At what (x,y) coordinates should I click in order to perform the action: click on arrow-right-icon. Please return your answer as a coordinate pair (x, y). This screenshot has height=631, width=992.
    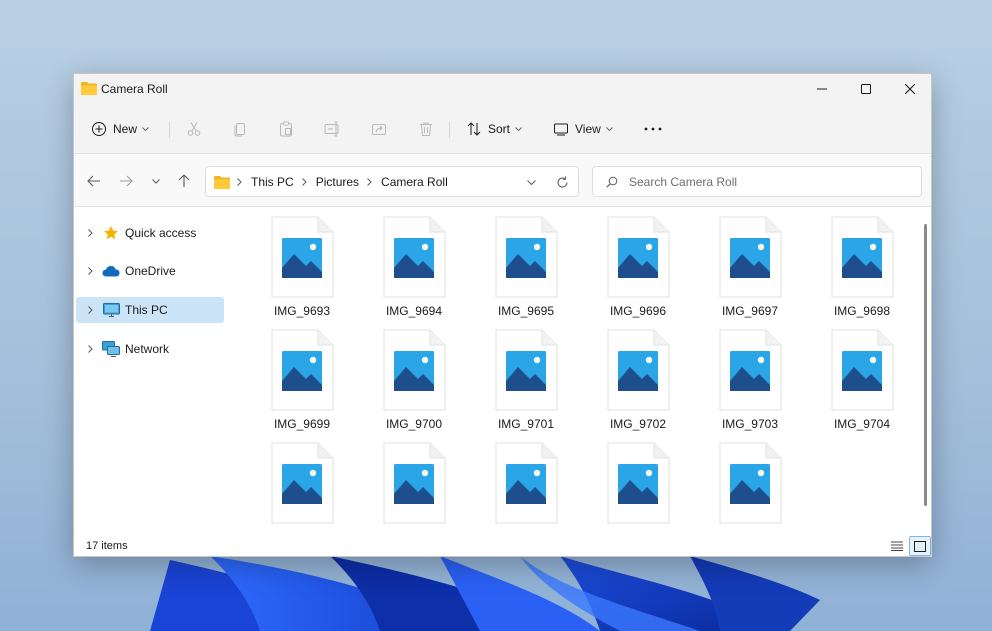
    Looking at the image, I should click on (126, 181).